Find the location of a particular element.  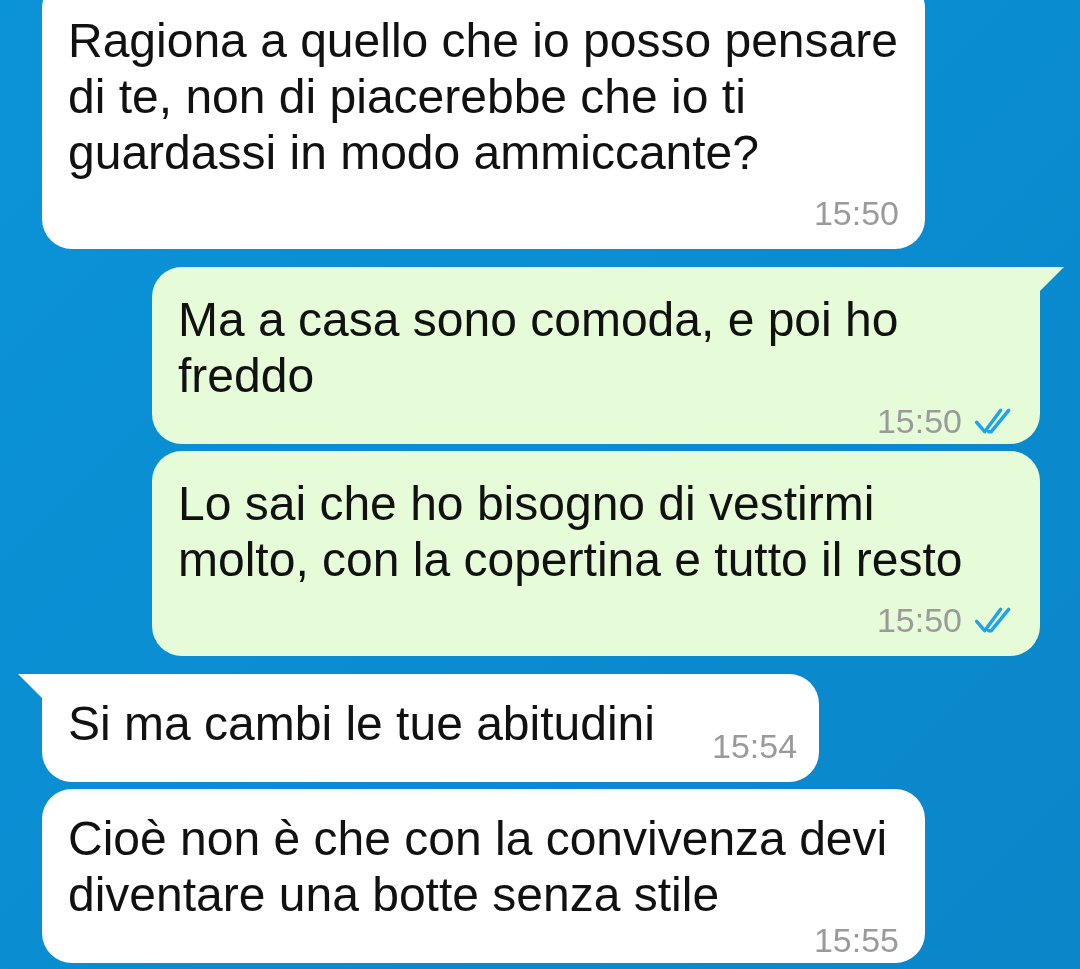

message-text: Cioè non è che con la convivenza devi diventare una botte senza stile is located at coordinates (478, 867).